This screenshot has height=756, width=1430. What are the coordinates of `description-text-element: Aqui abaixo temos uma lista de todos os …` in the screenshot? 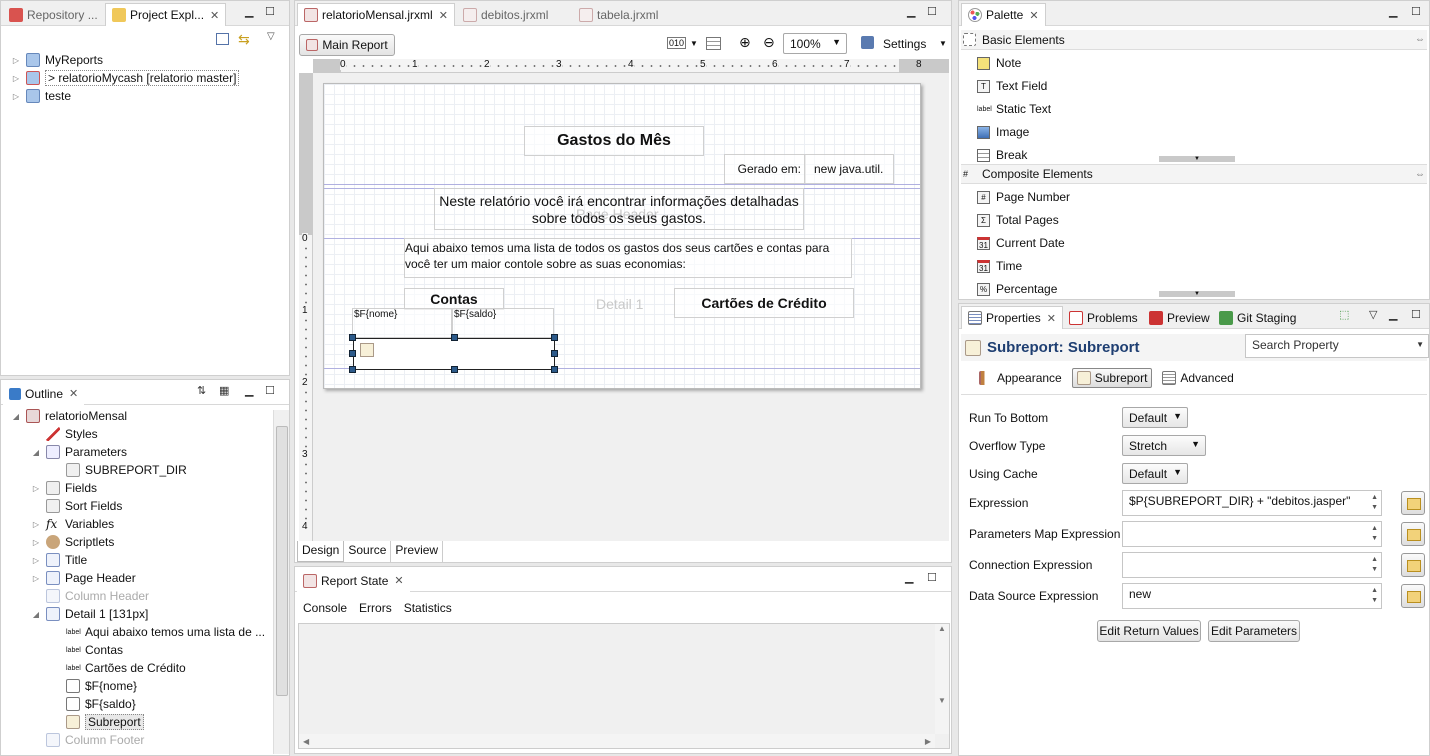 It's located at (628, 258).